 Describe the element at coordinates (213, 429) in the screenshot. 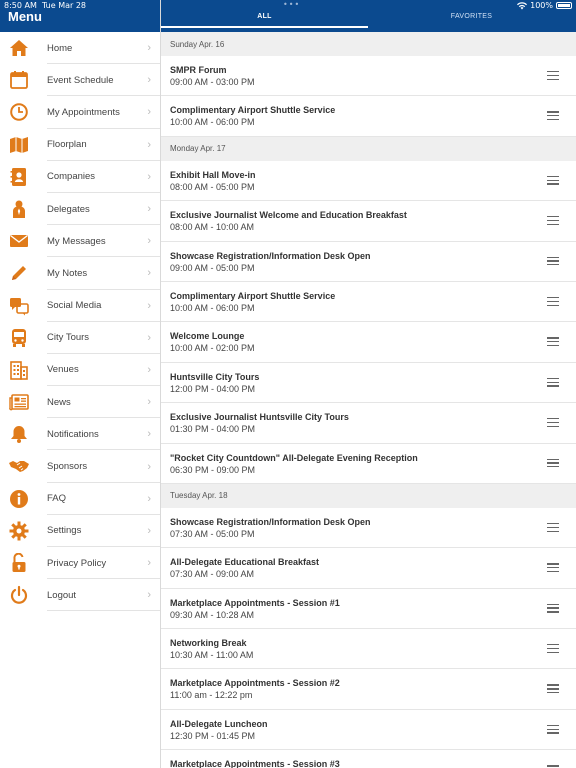

I see `event-time: 01:30 PM - 04:00 PM` at that location.